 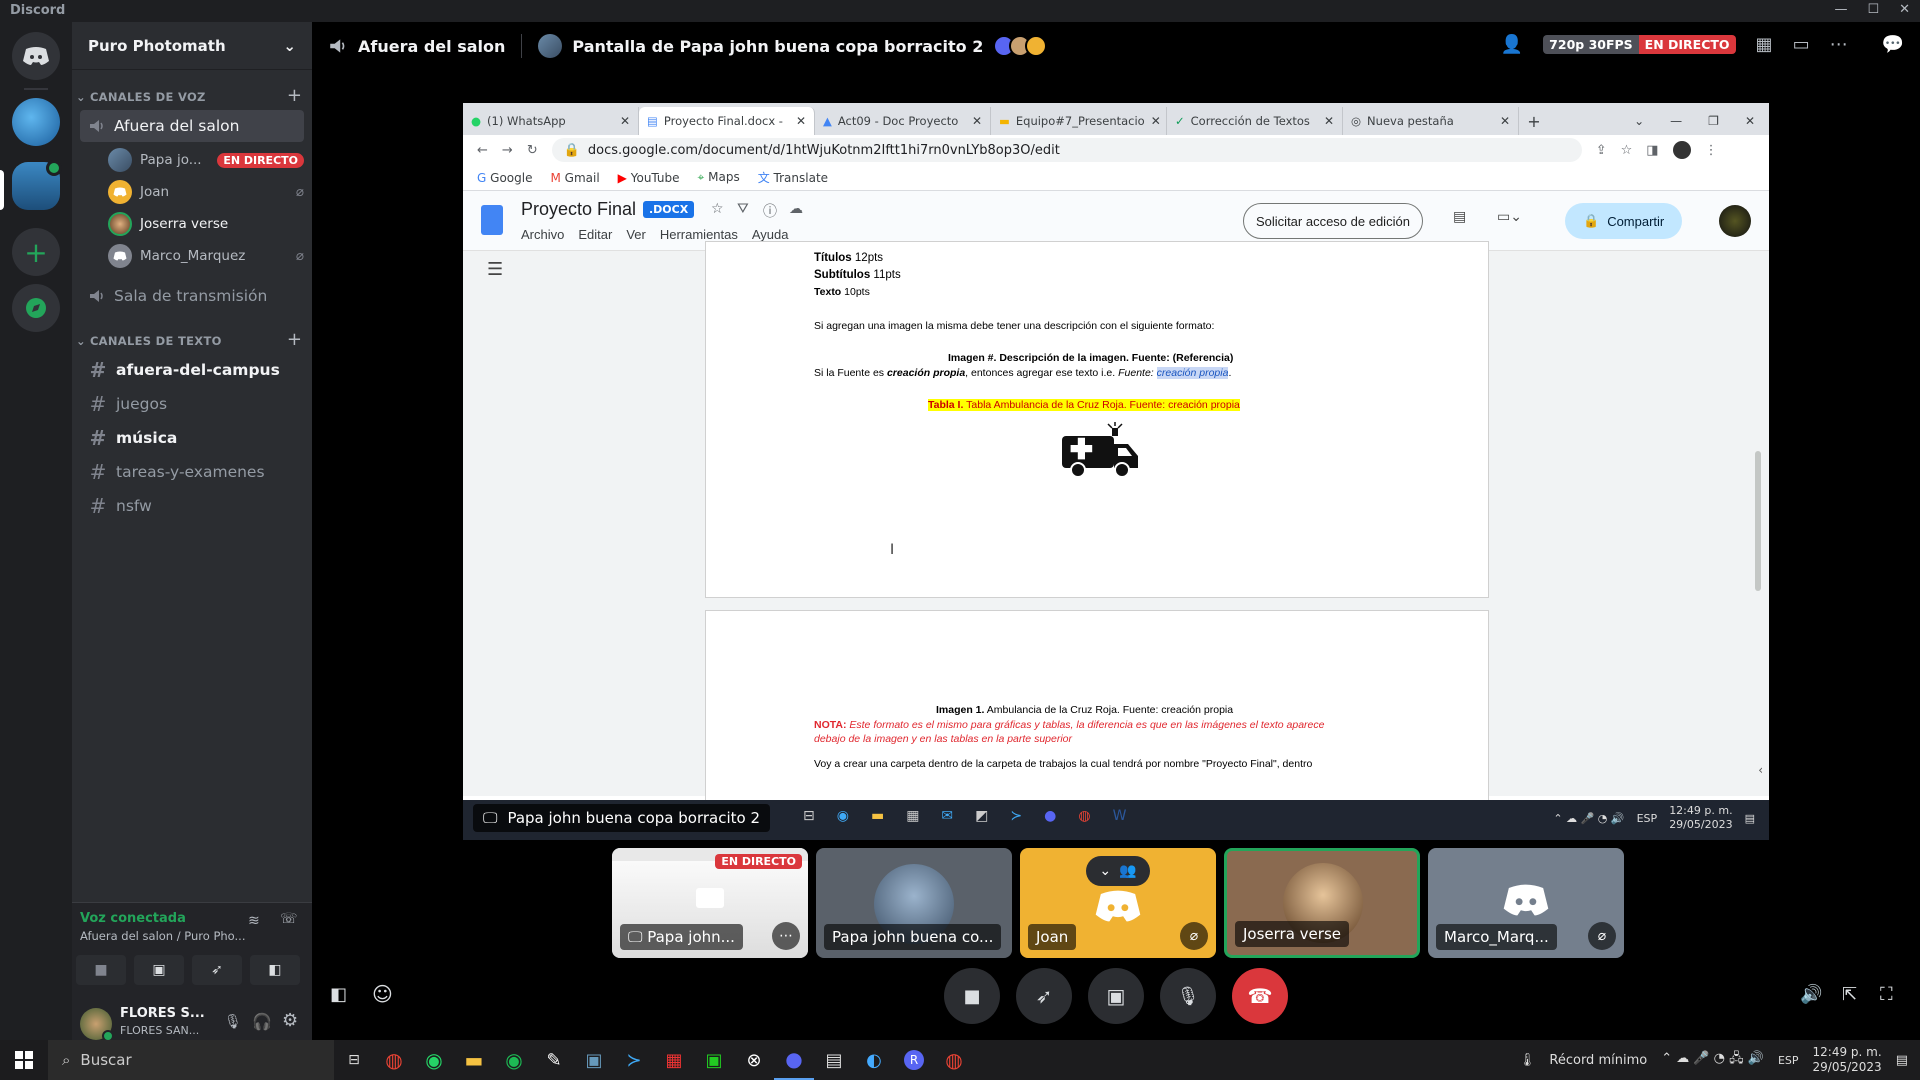 What do you see at coordinates (275, 970) in the screenshot?
I see `soundboard-button: ◧` at bounding box center [275, 970].